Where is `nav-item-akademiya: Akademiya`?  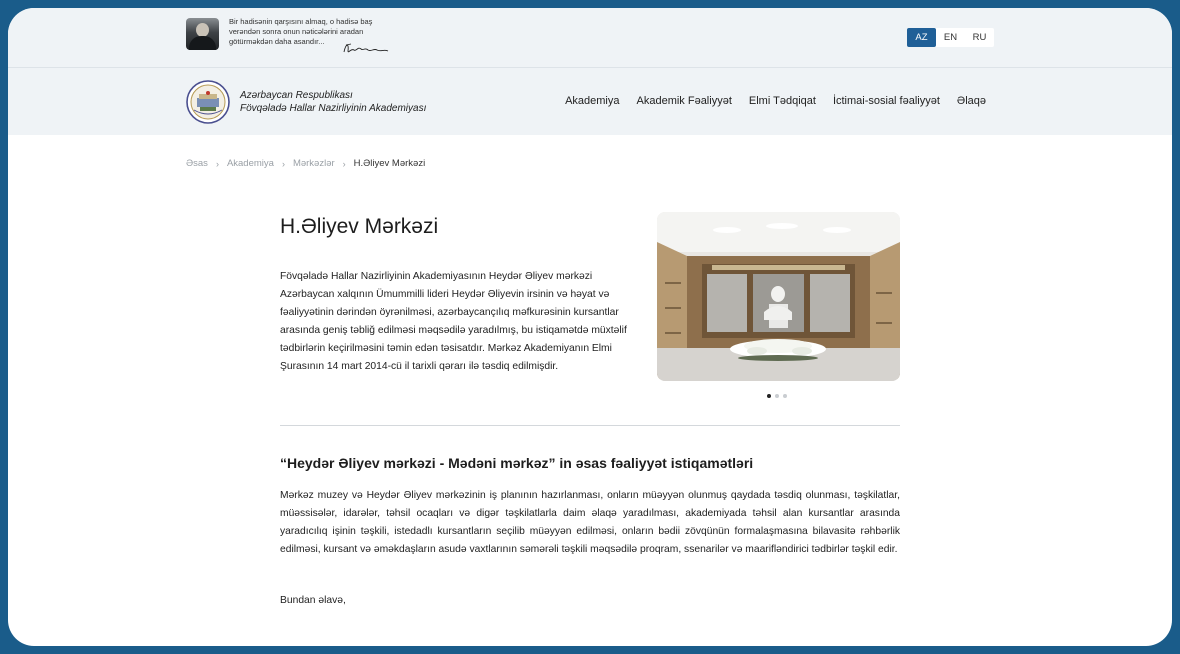
nav-item-akademiya: Akademiya is located at coordinates (592, 101).